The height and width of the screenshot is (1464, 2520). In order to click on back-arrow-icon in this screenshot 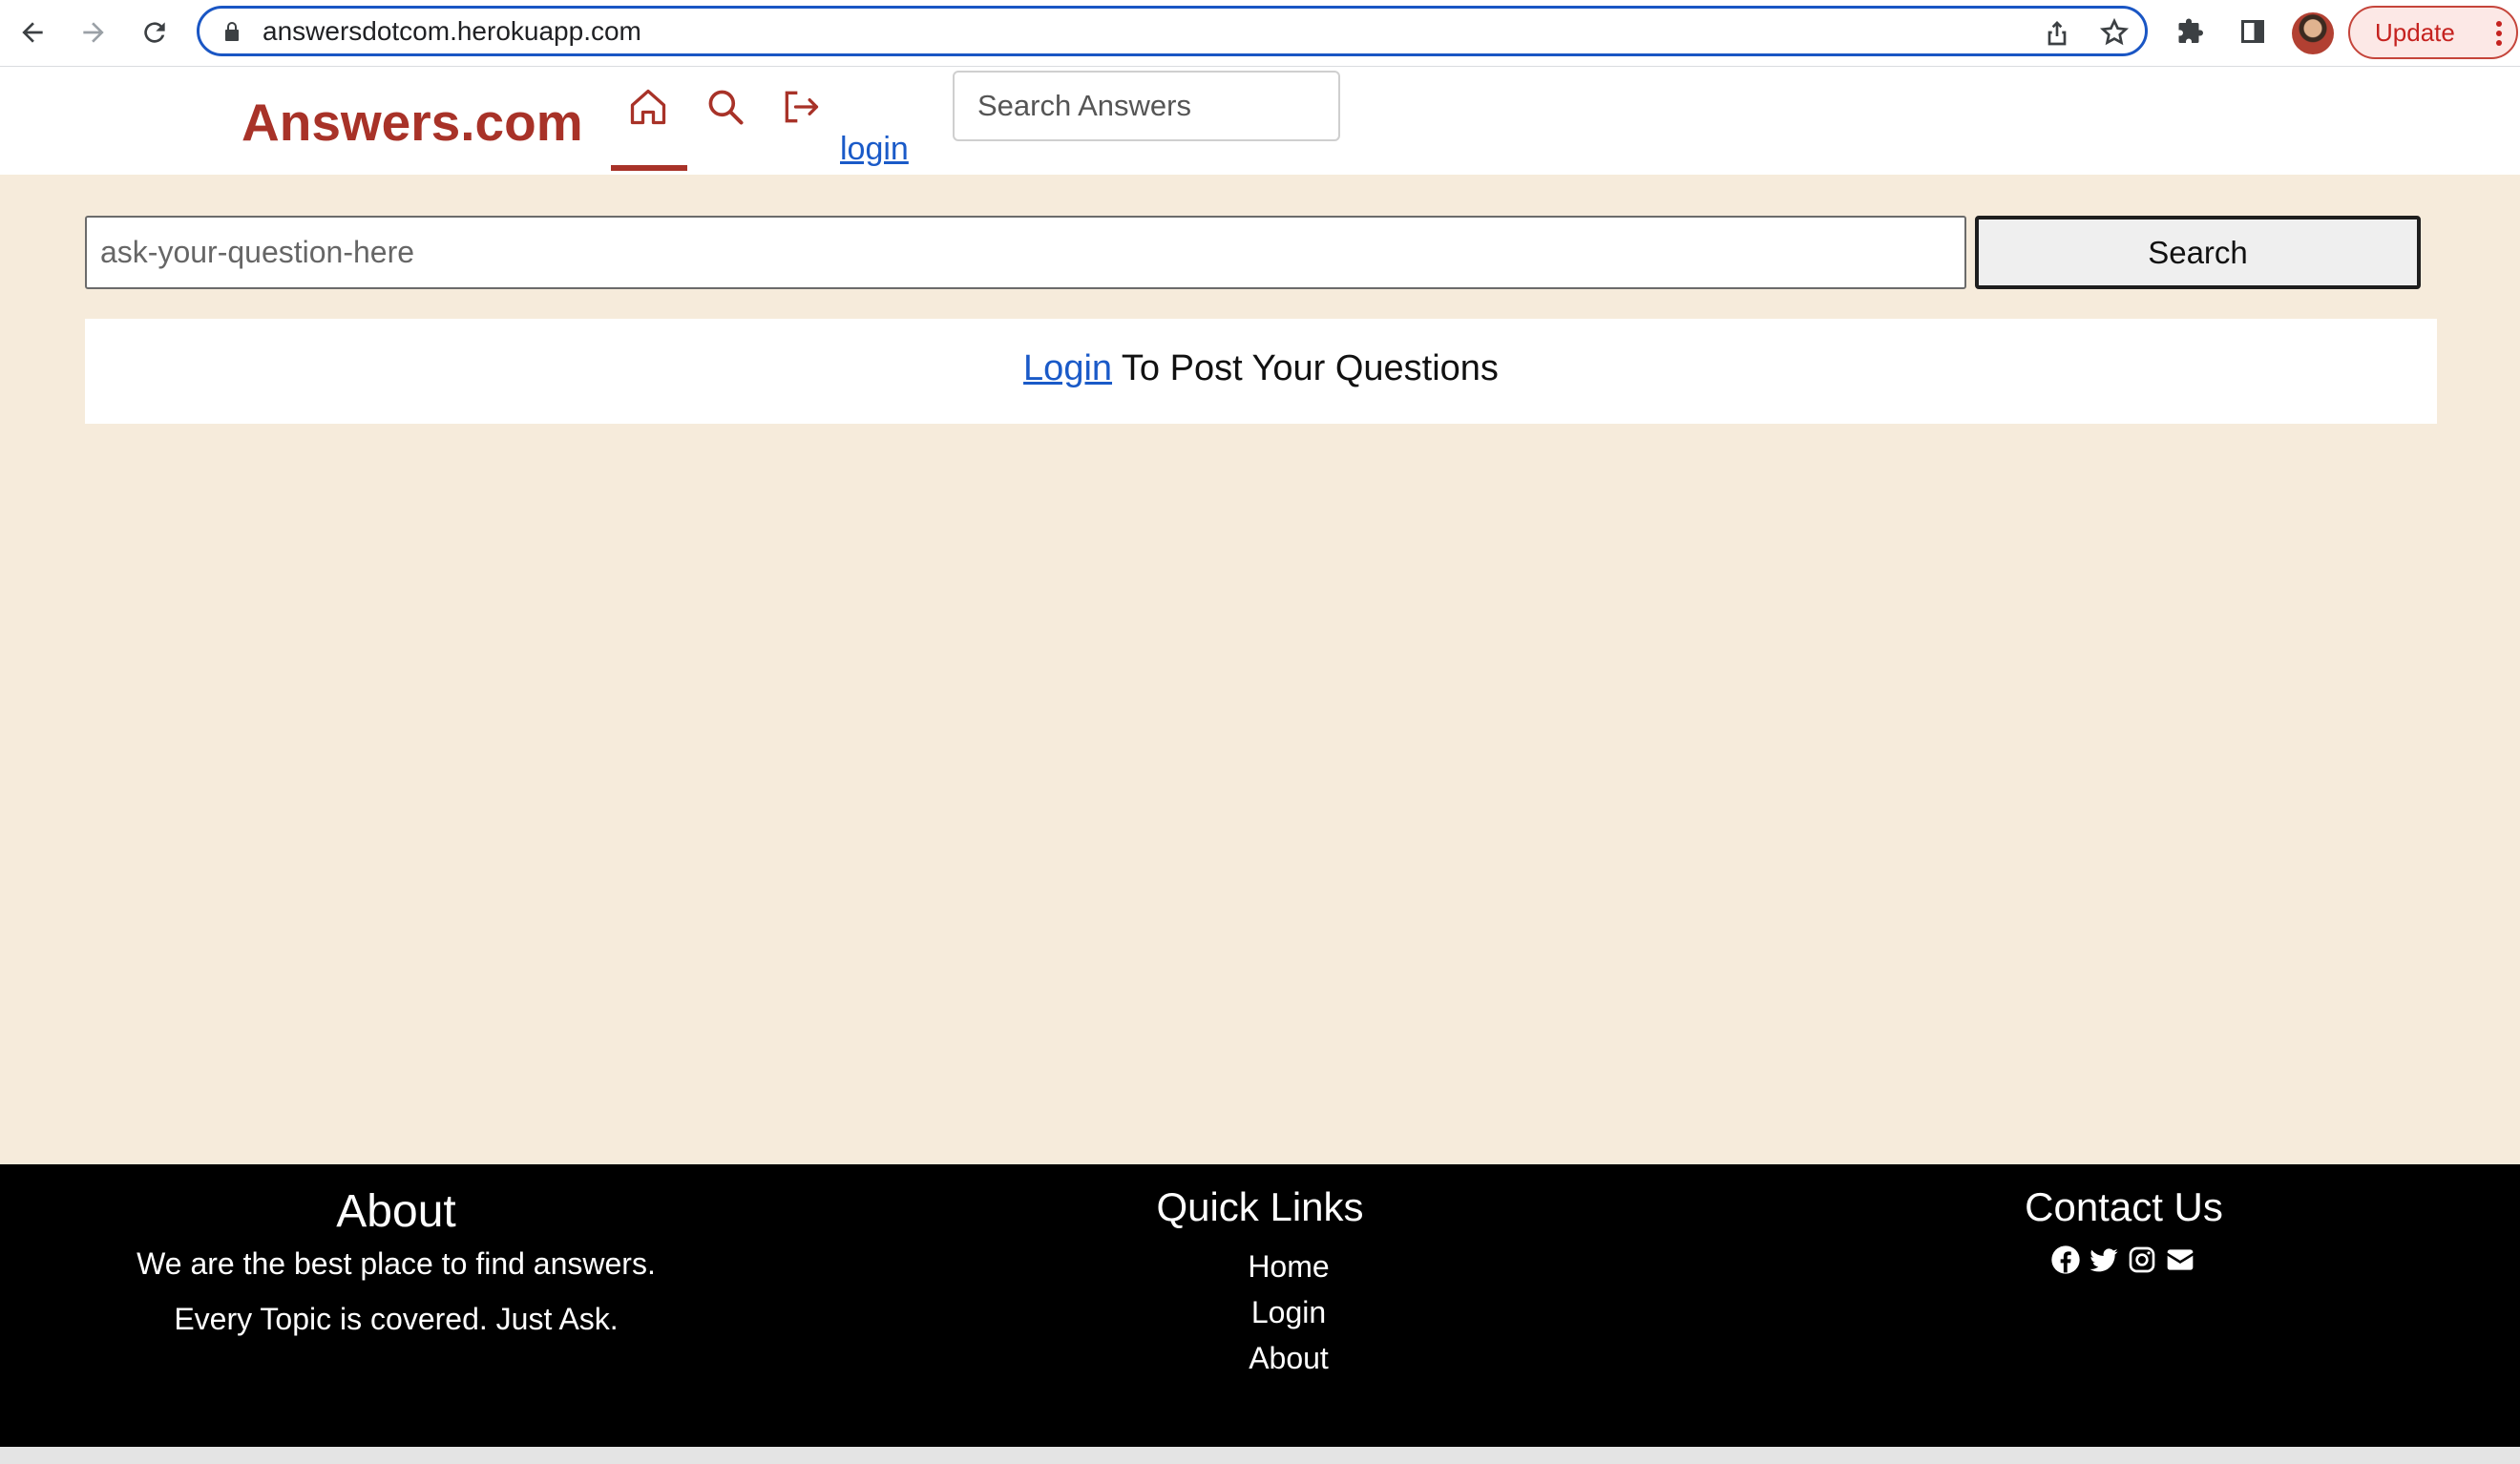, I will do `click(33, 32)`.